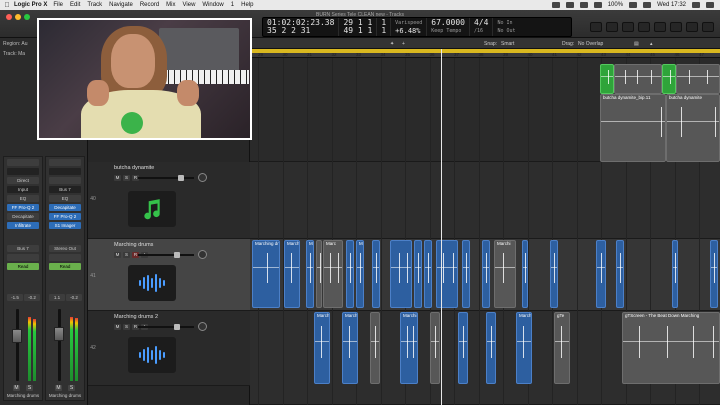 The height and width of the screenshot is (405, 720). Describe the element at coordinates (671, 348) in the screenshot. I see `audio-region: gTScreen - The Beat Down Marching` at that location.